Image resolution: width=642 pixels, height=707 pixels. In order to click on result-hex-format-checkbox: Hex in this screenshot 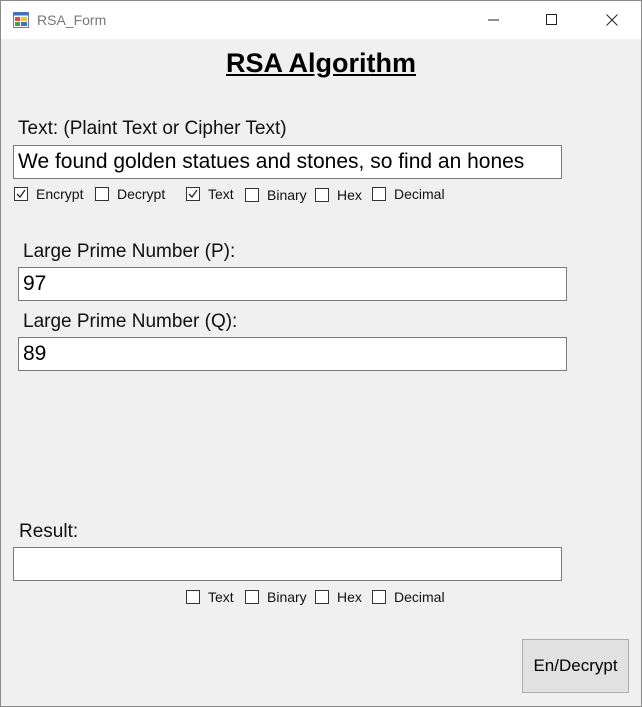, I will do `click(338, 597)`.